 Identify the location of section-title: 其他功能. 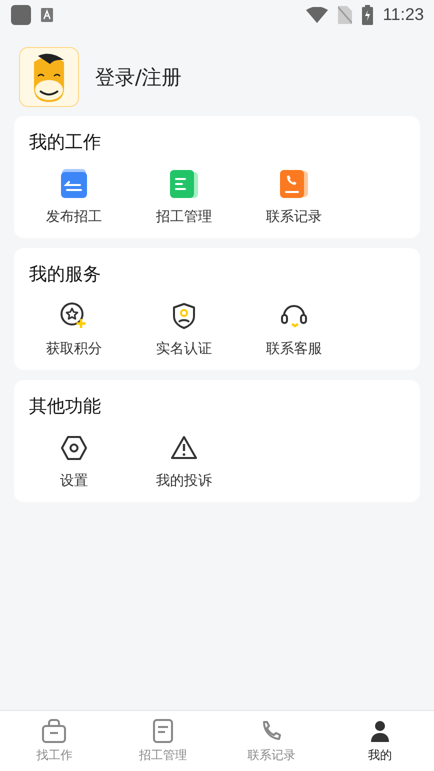
(64, 406).